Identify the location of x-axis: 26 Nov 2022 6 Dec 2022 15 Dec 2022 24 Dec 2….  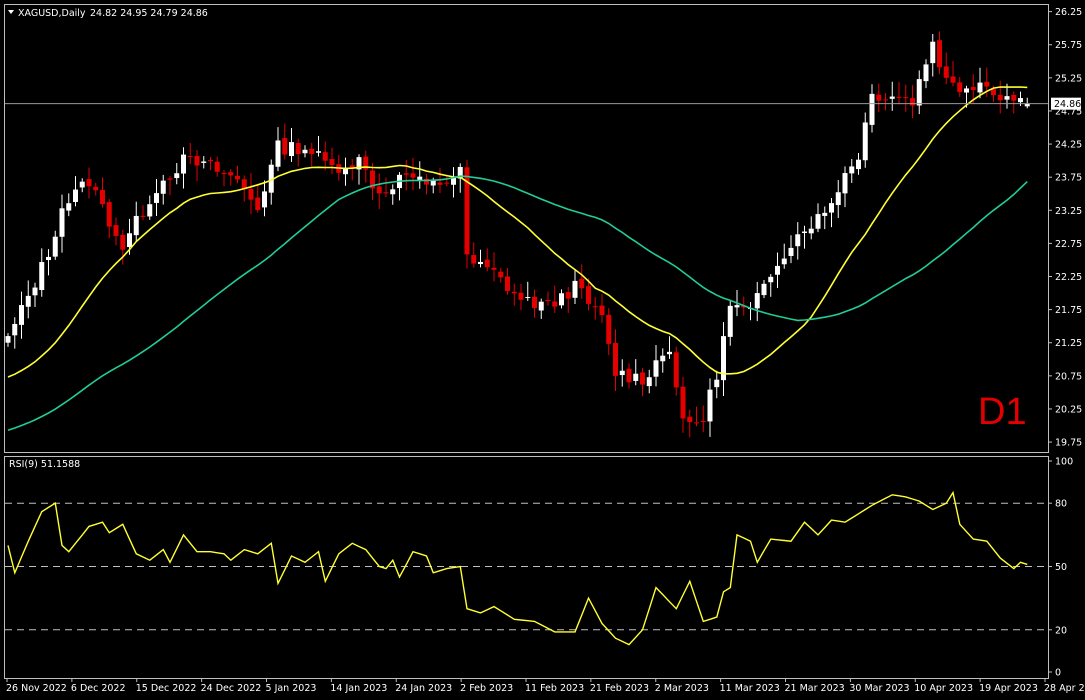
(545, 686).